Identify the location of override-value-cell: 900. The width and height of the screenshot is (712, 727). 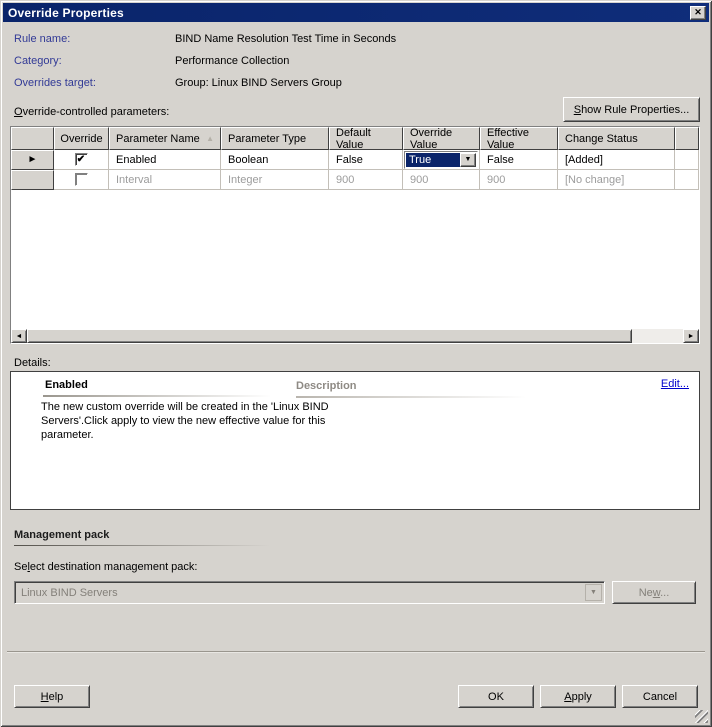
(441, 180).